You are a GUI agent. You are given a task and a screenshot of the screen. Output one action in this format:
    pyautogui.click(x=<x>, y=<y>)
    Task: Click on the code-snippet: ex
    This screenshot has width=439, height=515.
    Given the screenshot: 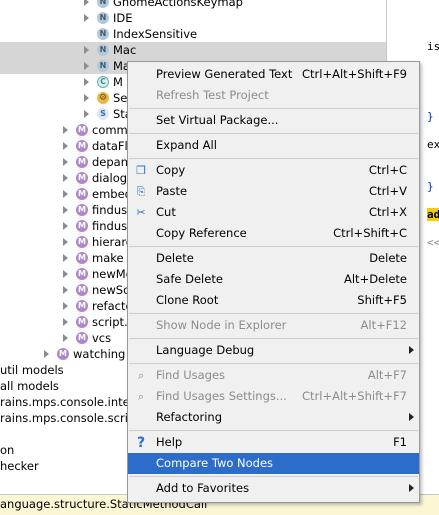 What is the action you would take?
    pyautogui.click(x=433, y=144)
    